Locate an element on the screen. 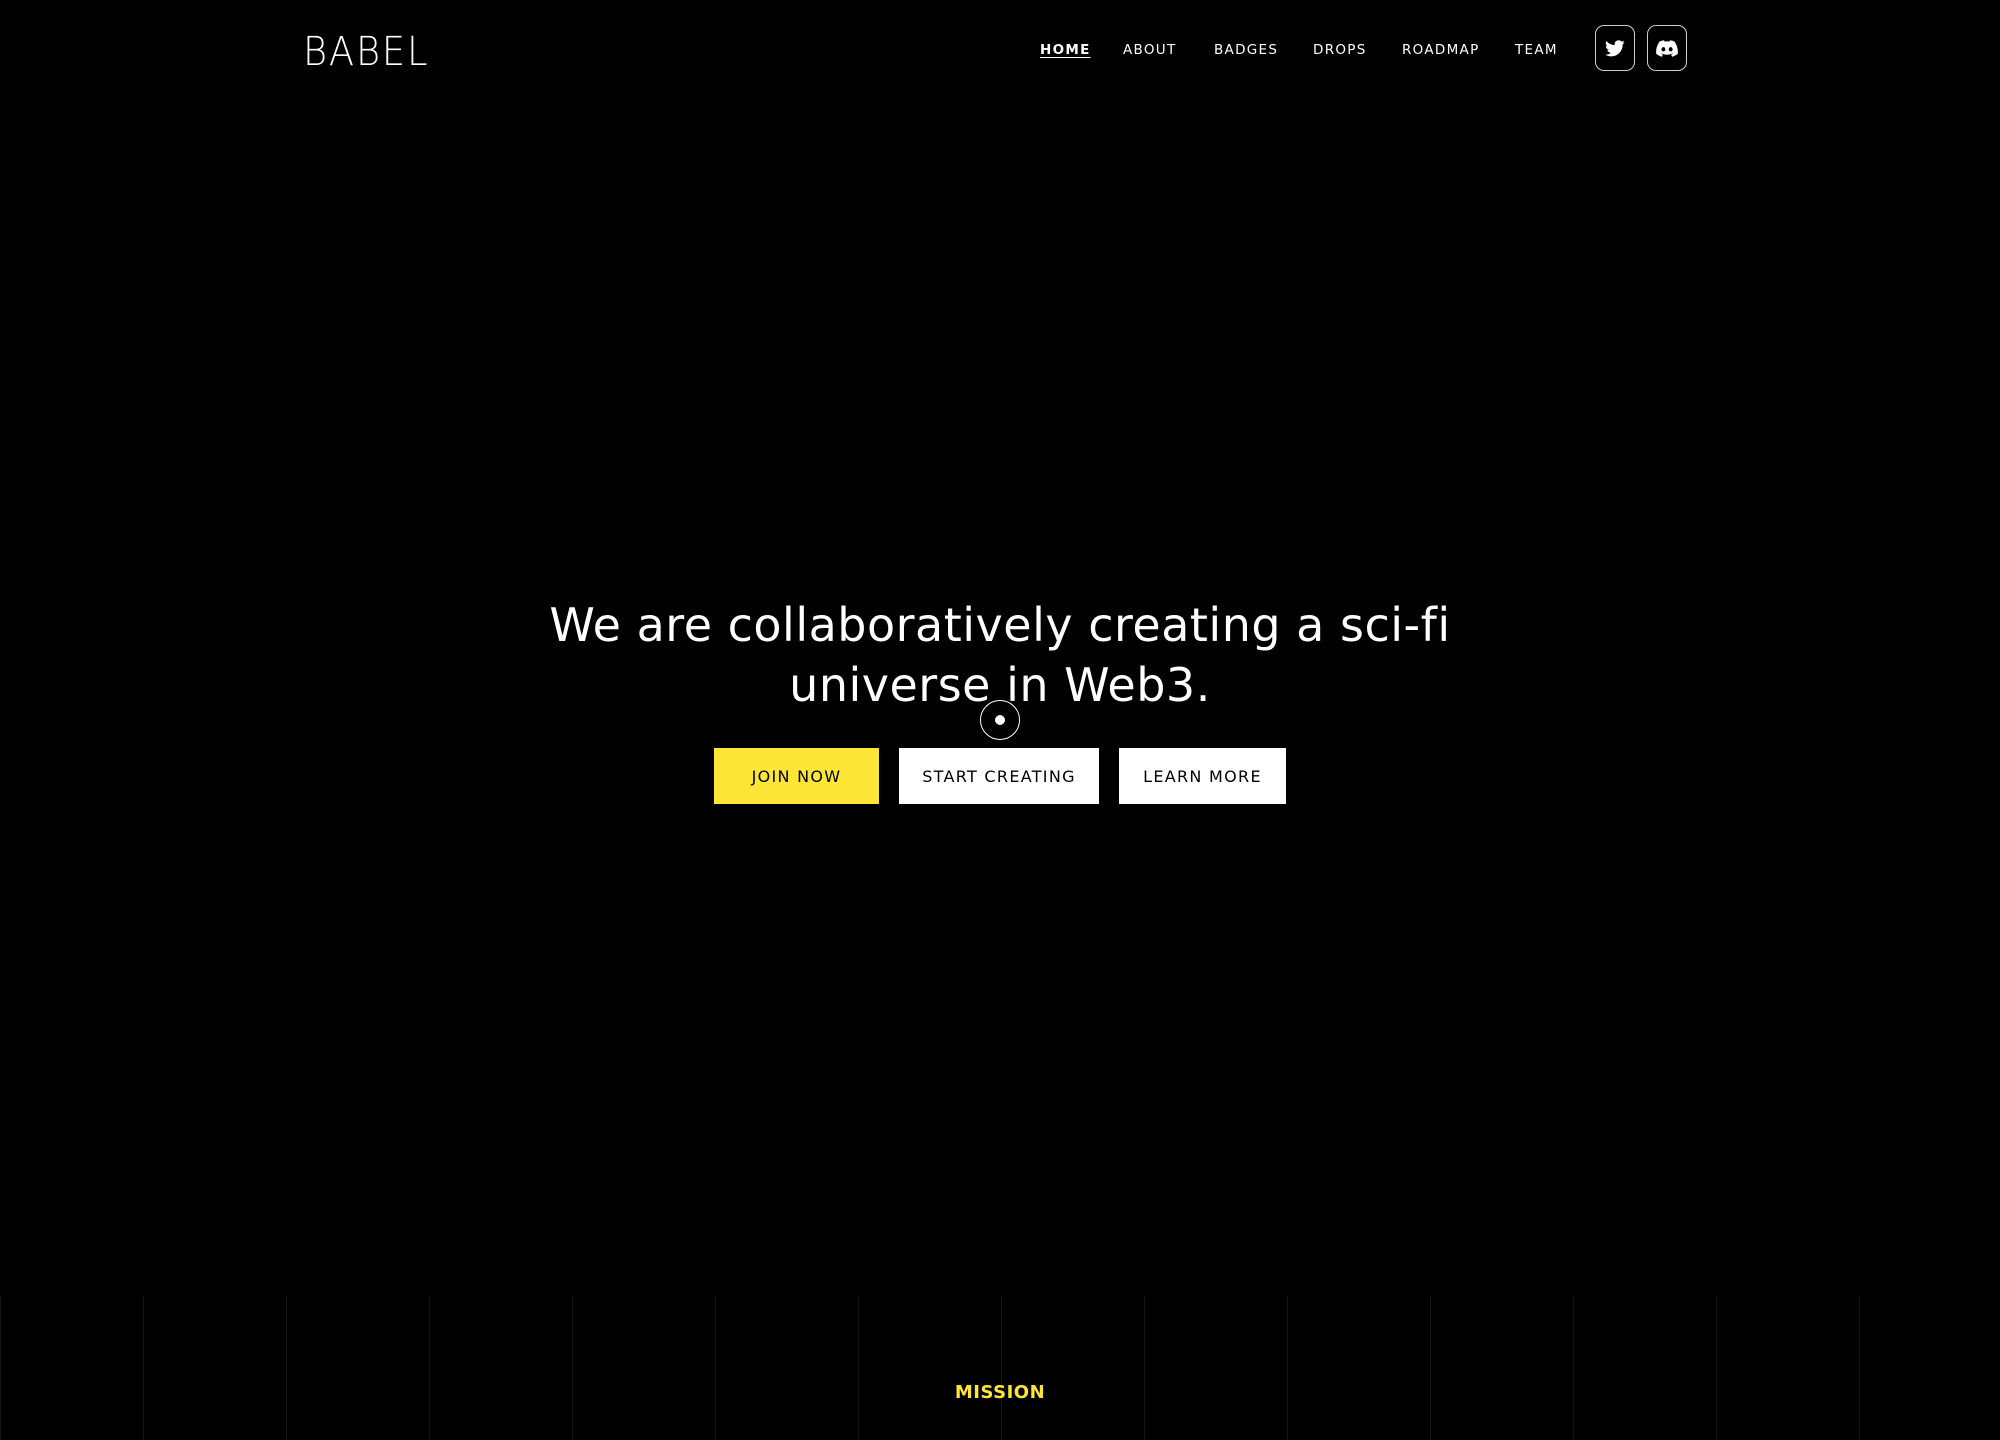 This screenshot has width=2000, height=1440. nav-item-badges: BADGES is located at coordinates (1246, 50).